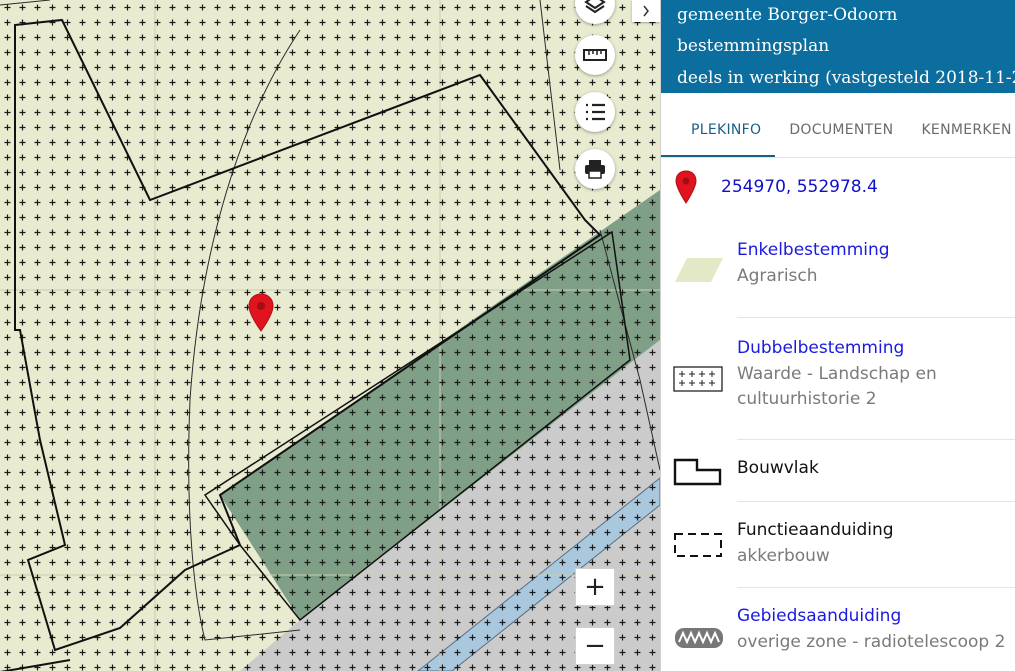  What do you see at coordinates (698, 545) in the screenshot?
I see `dashed-rectangle-icon` at bounding box center [698, 545].